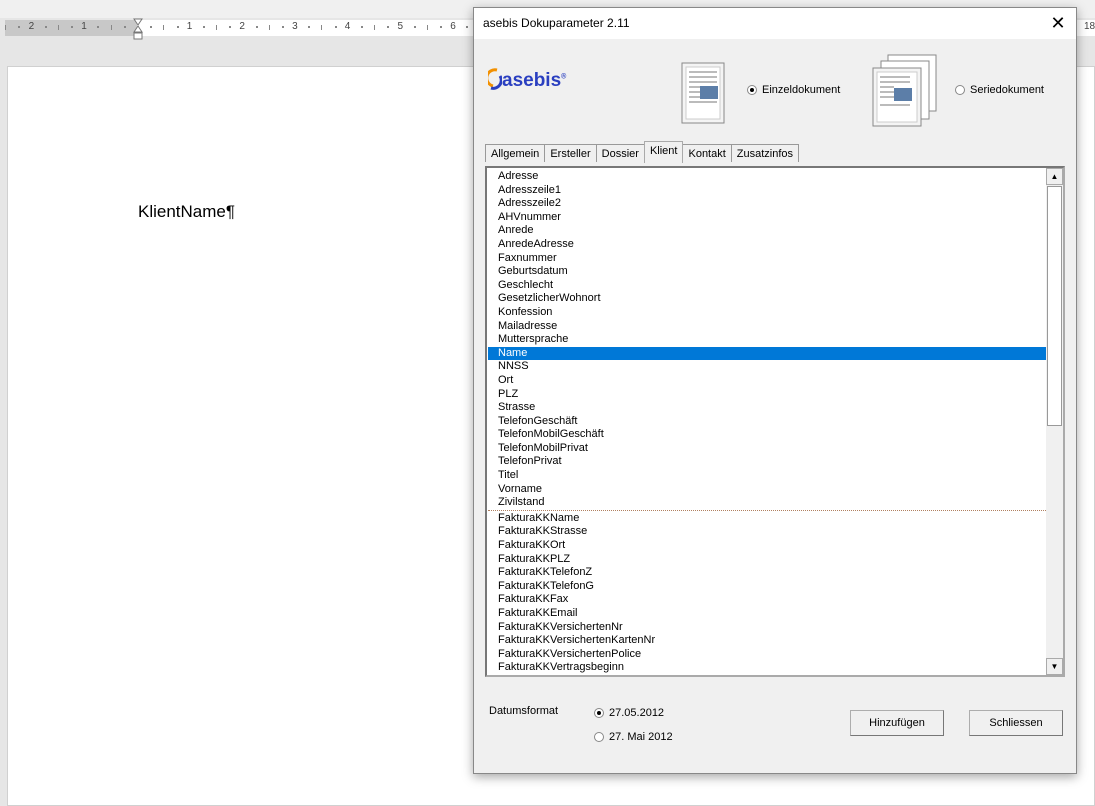 The width and height of the screenshot is (1095, 806). Describe the element at coordinates (767, 600) in the screenshot. I see `list-item: FakturaKKFax` at that location.